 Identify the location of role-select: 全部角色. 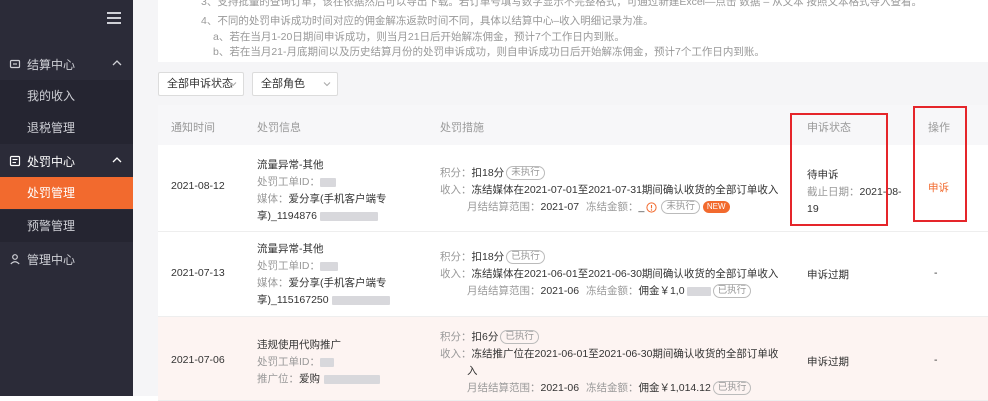
(295, 84).